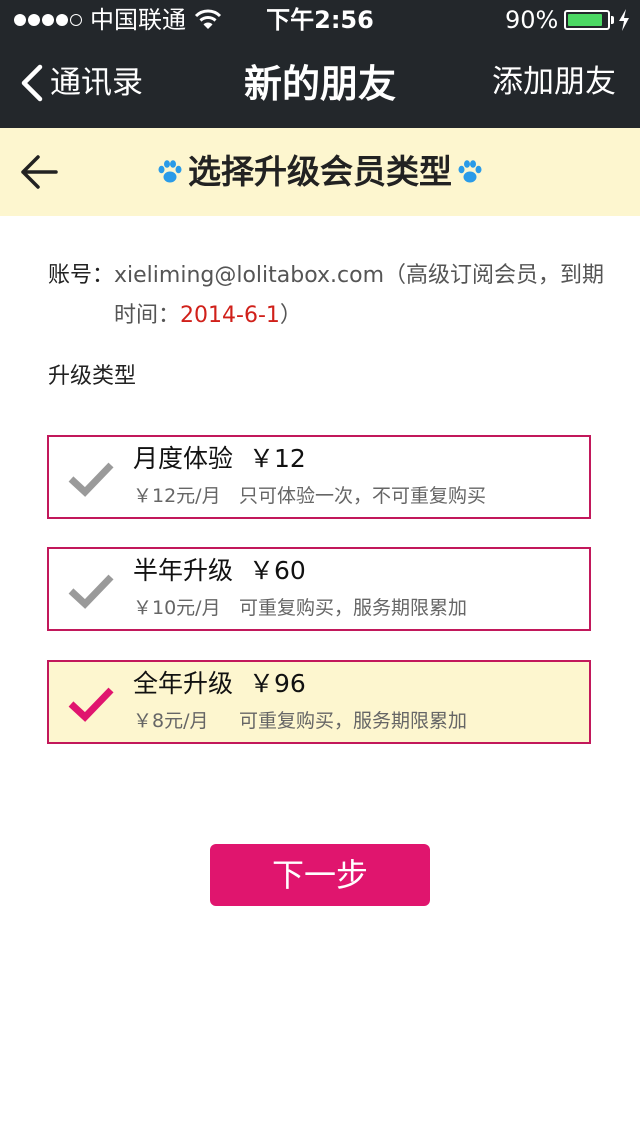  I want to click on back-to-contacts-button: 通讯录, so click(80, 83).